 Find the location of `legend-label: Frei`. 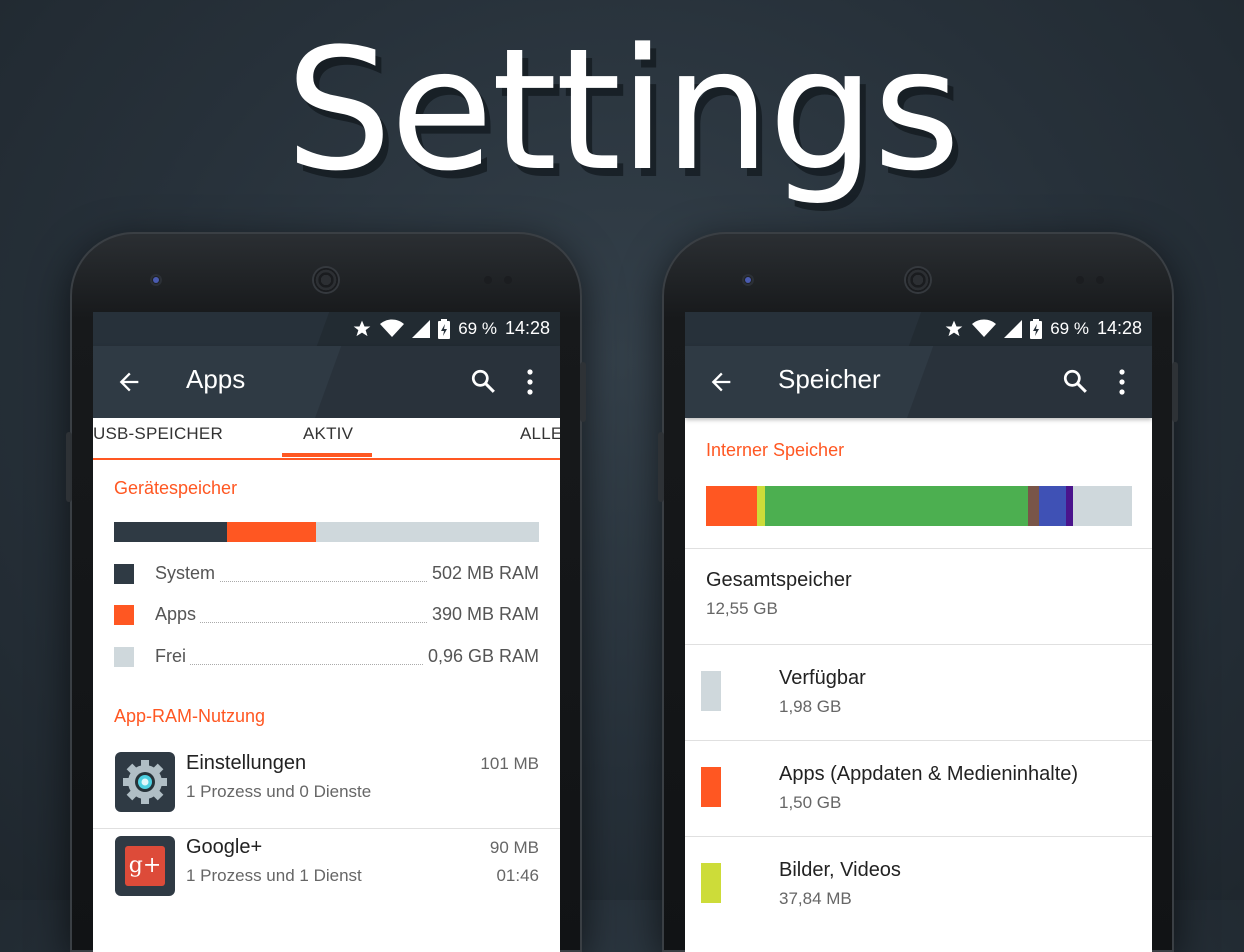

legend-label: Frei is located at coordinates (172, 656).